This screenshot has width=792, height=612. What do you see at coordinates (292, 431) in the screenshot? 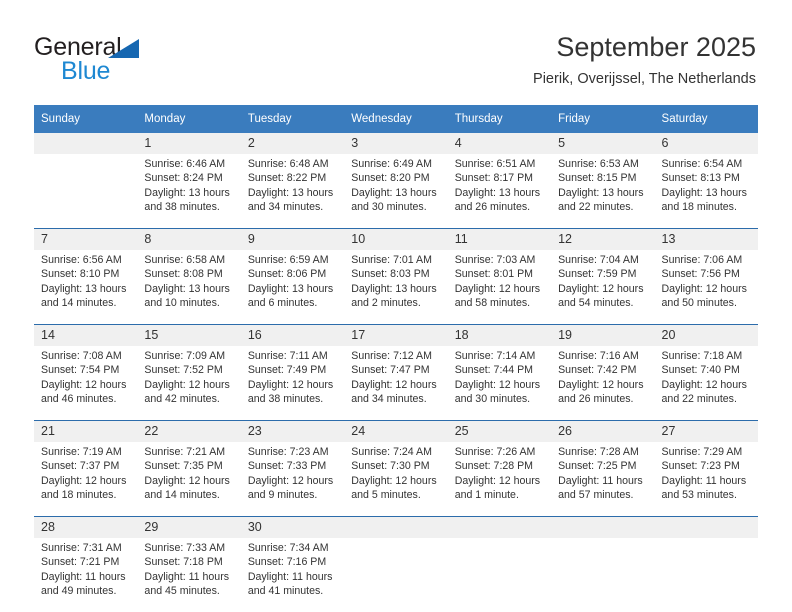
I see `day-number: 23` at bounding box center [292, 431].